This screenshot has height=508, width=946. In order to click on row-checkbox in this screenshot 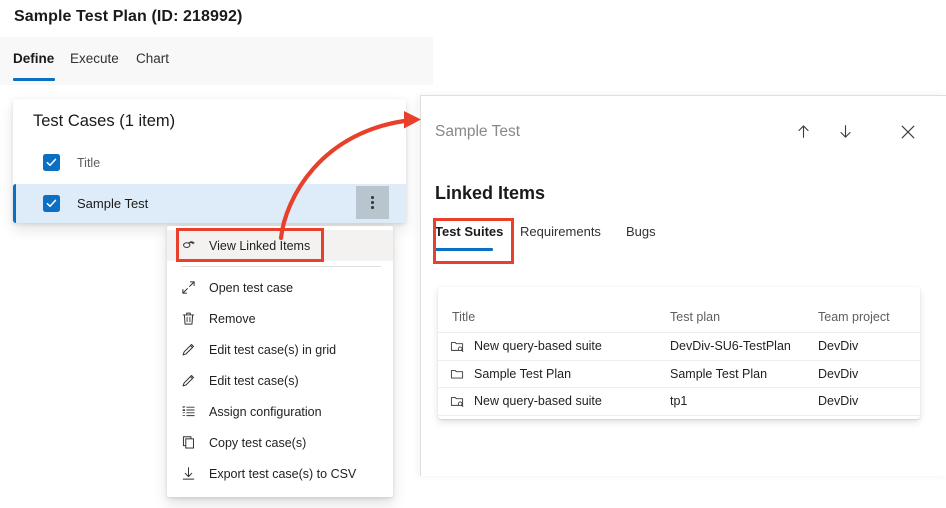, I will do `click(51, 203)`.